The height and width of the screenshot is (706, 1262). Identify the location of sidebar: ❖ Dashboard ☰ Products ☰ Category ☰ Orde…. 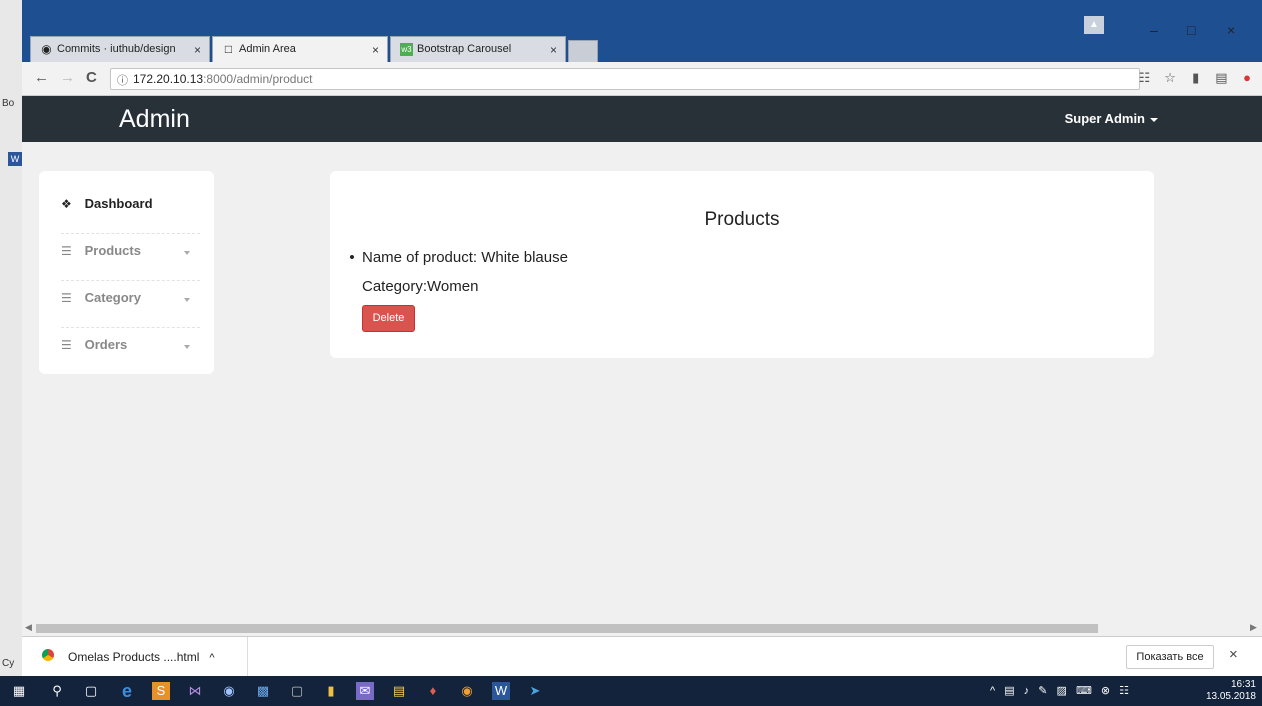
(126, 272).